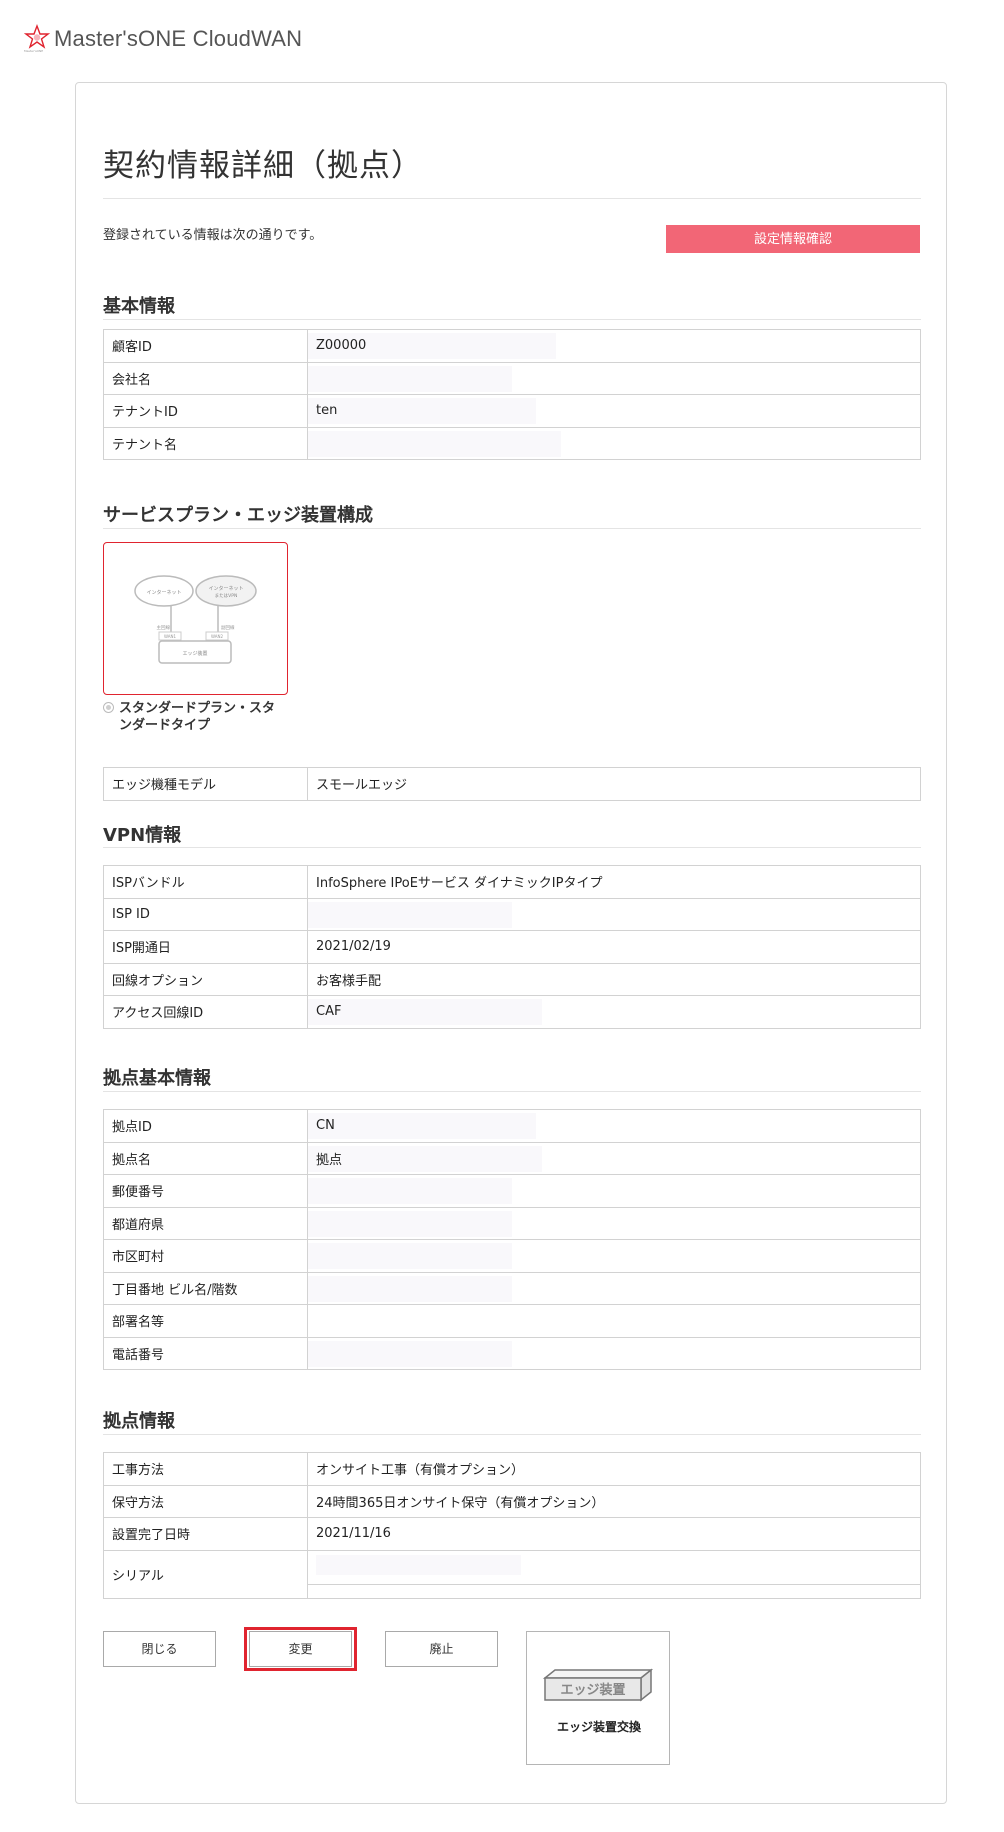 The image size is (1004, 1832). I want to click on basic-info-table: 顧客ID Z00000 会社名 テナントID ten テナント名, so click(512, 394).